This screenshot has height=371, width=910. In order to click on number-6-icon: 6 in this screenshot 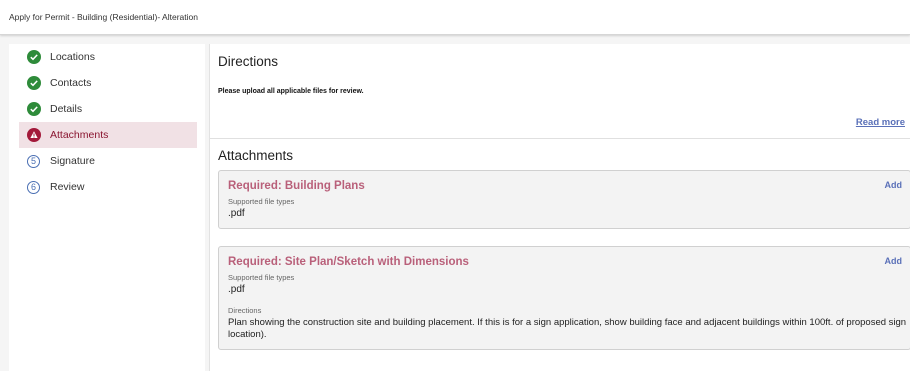, I will do `click(33, 187)`.